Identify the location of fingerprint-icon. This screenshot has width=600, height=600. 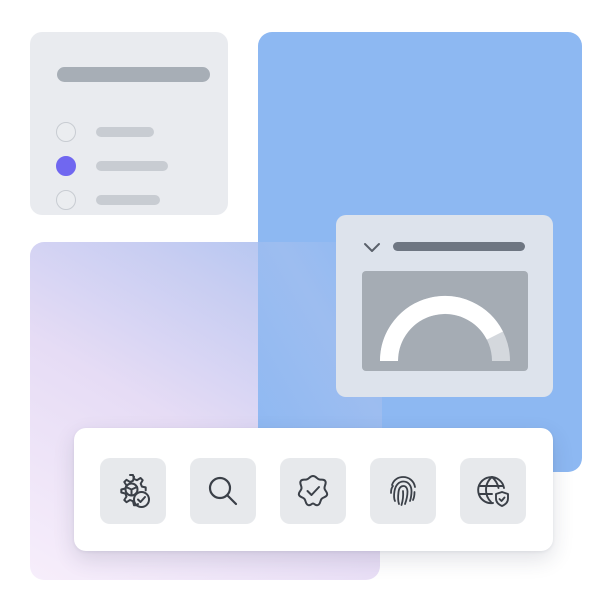
(403, 491).